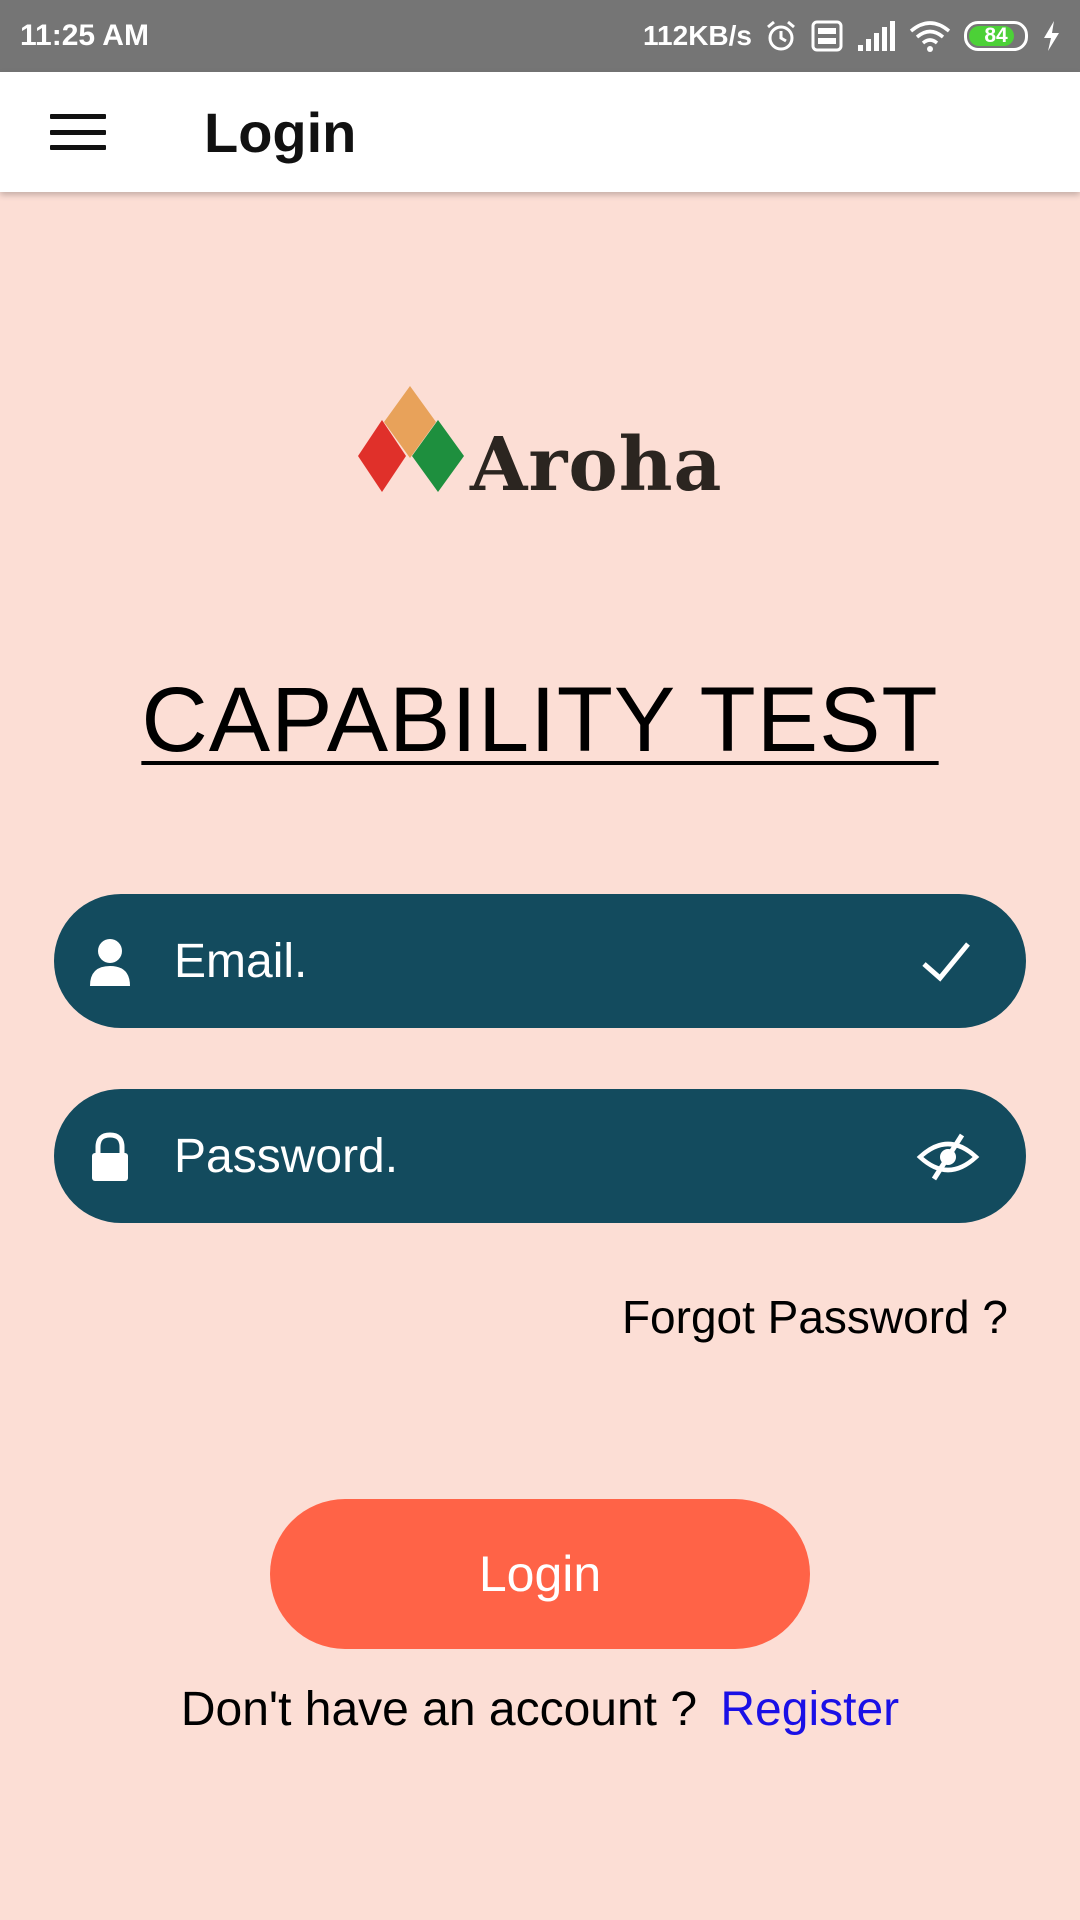 Image resolution: width=1080 pixels, height=1920 pixels. What do you see at coordinates (596, 465) in the screenshot?
I see `logo-text: Aroha` at bounding box center [596, 465].